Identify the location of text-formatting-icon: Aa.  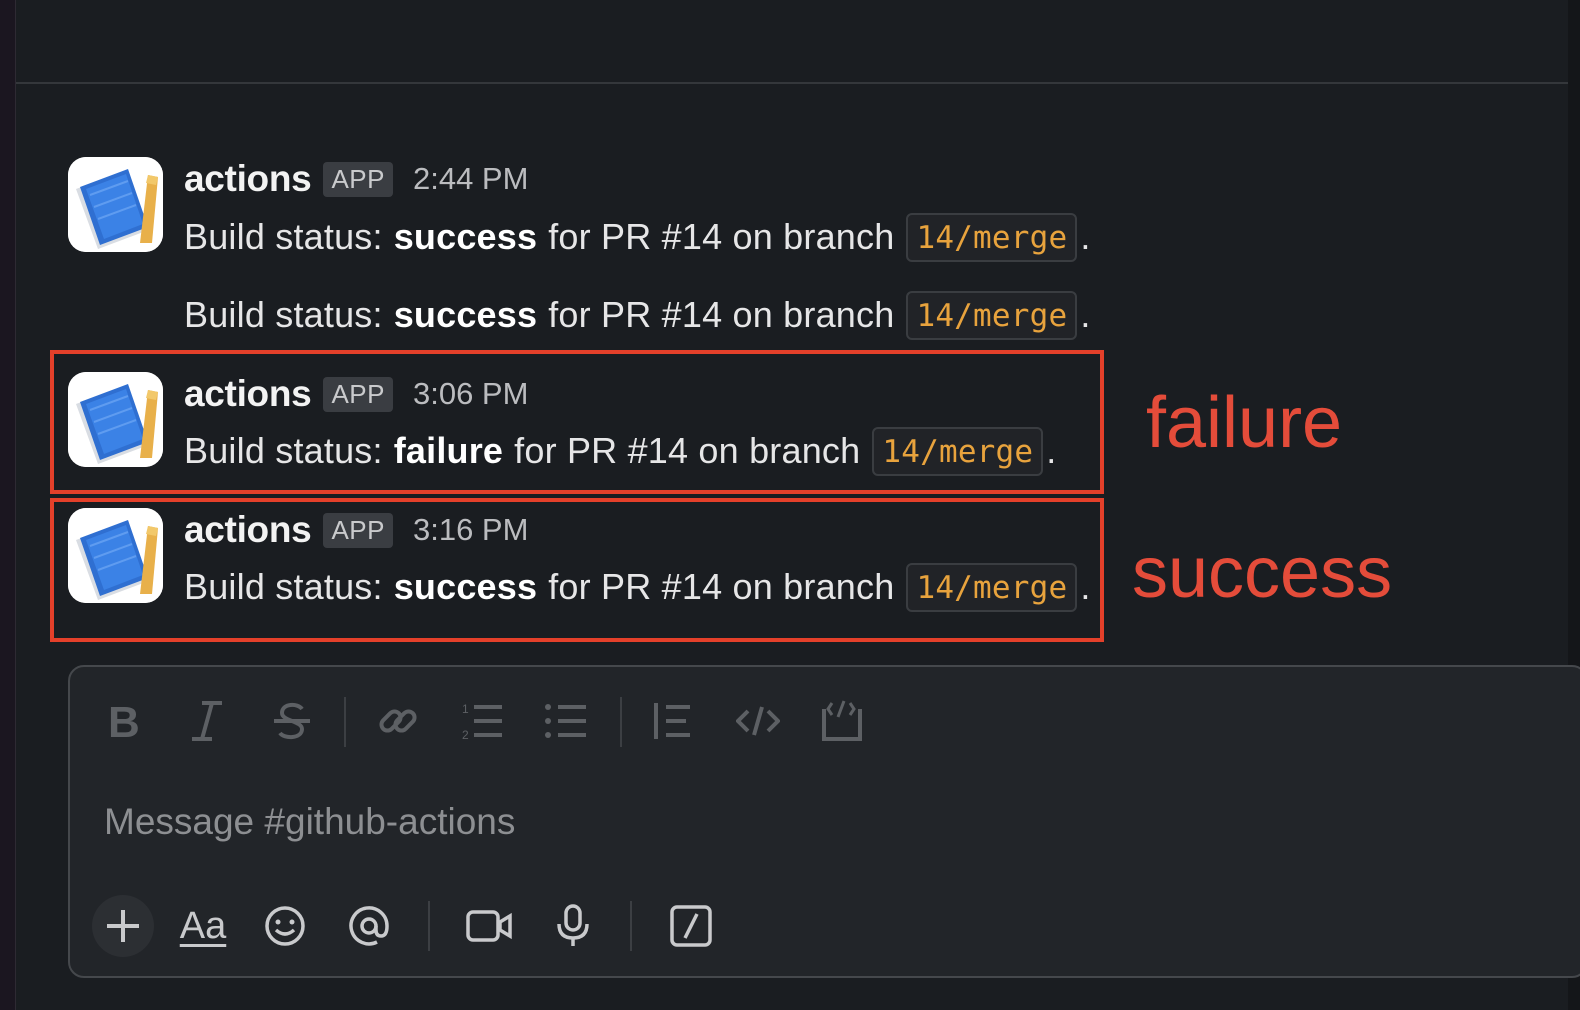
(203, 926).